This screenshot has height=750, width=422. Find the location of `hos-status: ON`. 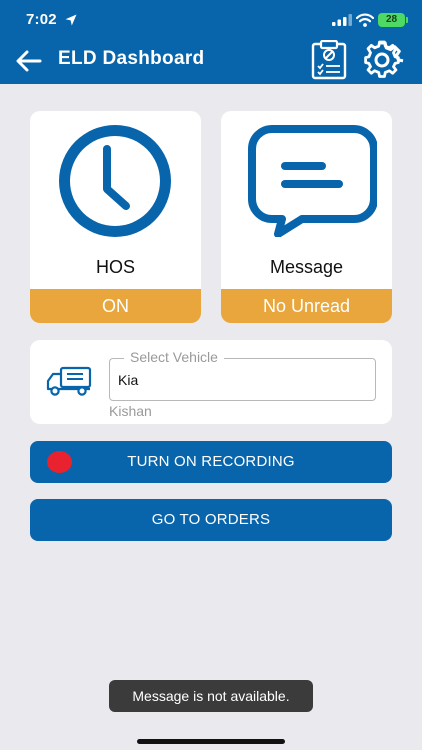

hos-status: ON is located at coordinates (115, 306).